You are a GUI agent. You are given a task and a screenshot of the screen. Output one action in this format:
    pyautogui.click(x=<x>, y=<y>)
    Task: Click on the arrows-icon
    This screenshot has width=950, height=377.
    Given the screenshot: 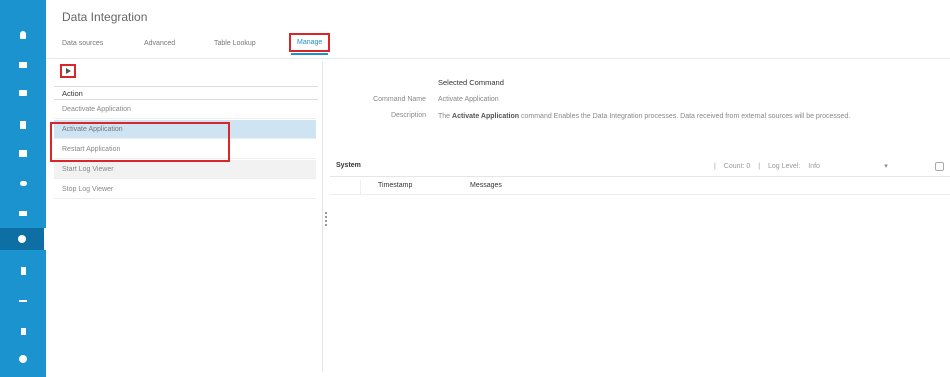 What is the action you would take?
    pyautogui.click(x=23, y=301)
    